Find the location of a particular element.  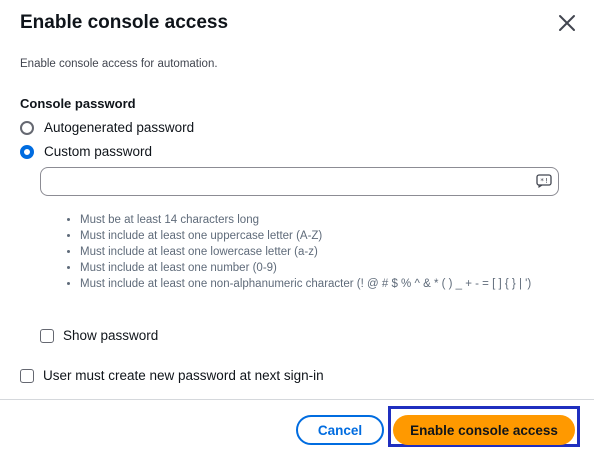

password-rule: Must include at least one number (0-9) is located at coordinates (330, 268).